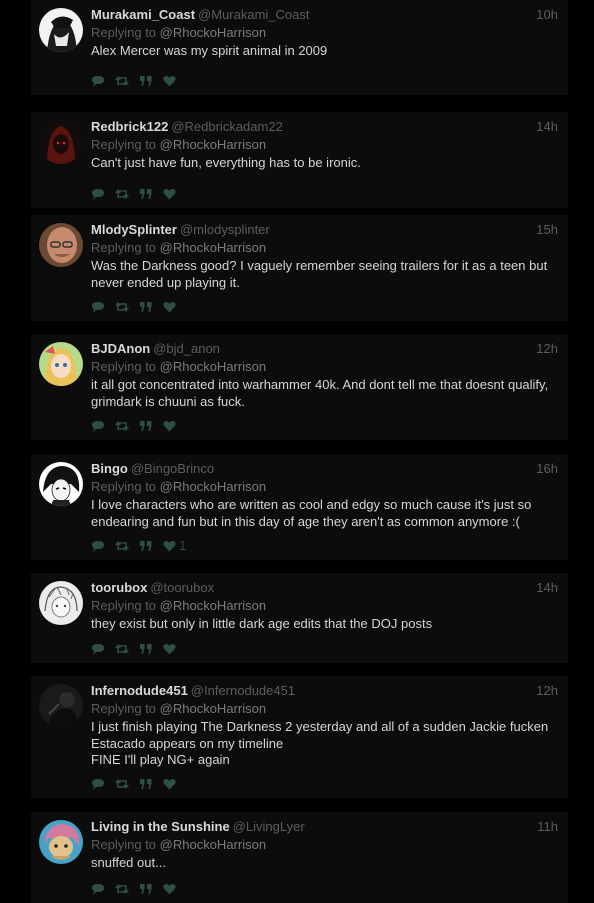 Image resolution: width=594 pixels, height=903 pixels. Describe the element at coordinates (174, 546) in the screenshot. I see `like-icon: 1` at that location.